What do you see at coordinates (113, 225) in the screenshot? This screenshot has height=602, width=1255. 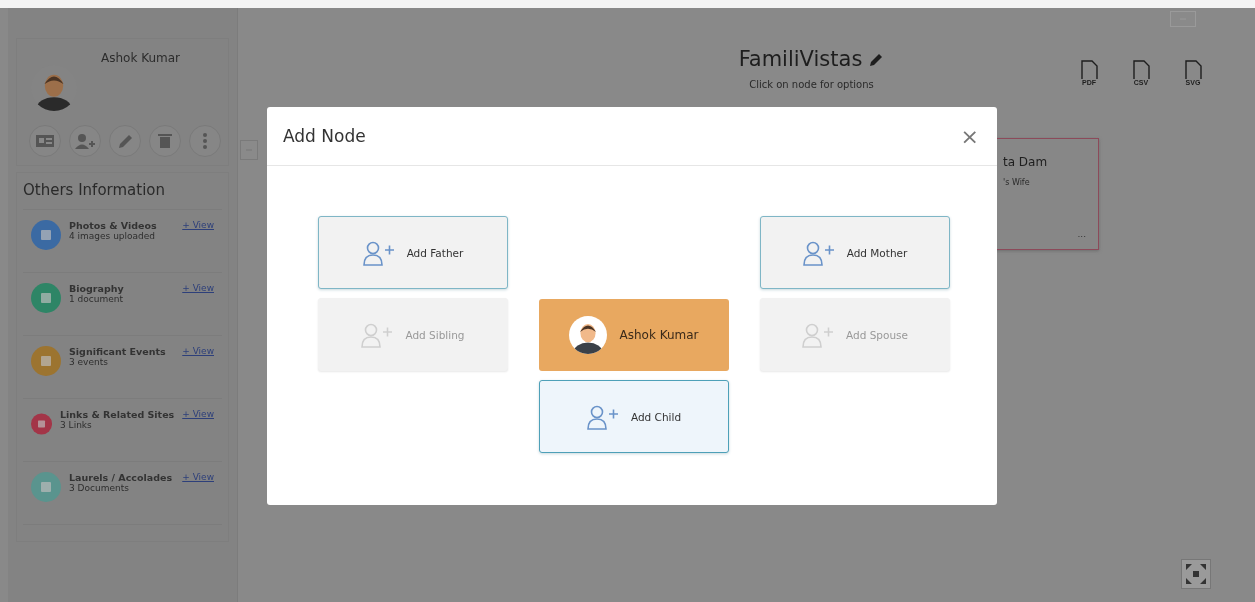 I see `item-title: Photos & Videos` at bounding box center [113, 225].